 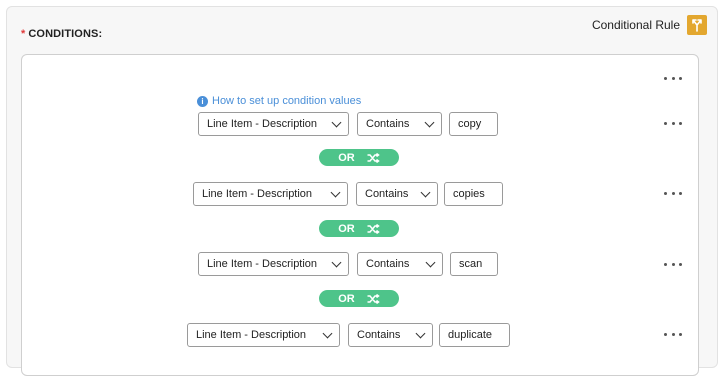 I want to click on help-link: i How to set up condition values, so click(x=279, y=101).